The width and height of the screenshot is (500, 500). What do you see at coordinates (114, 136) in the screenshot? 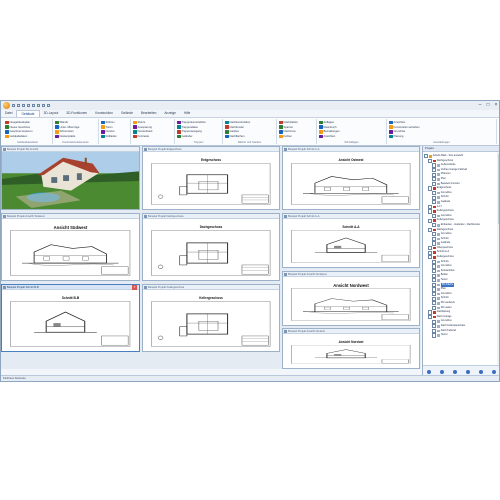
I see `ribbon-button: Rollladen` at bounding box center [114, 136].